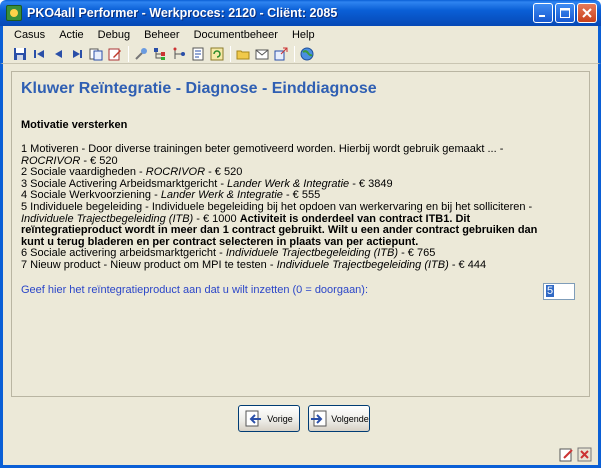 The image size is (601, 468). What do you see at coordinates (114, 35) in the screenshot?
I see `menu-debug: Debug` at bounding box center [114, 35].